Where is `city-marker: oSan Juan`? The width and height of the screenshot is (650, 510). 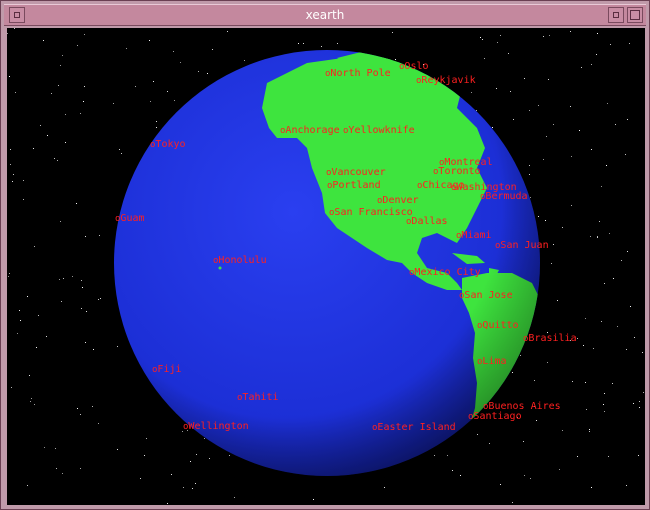
city-marker: oSan Juan is located at coordinates (522, 245).